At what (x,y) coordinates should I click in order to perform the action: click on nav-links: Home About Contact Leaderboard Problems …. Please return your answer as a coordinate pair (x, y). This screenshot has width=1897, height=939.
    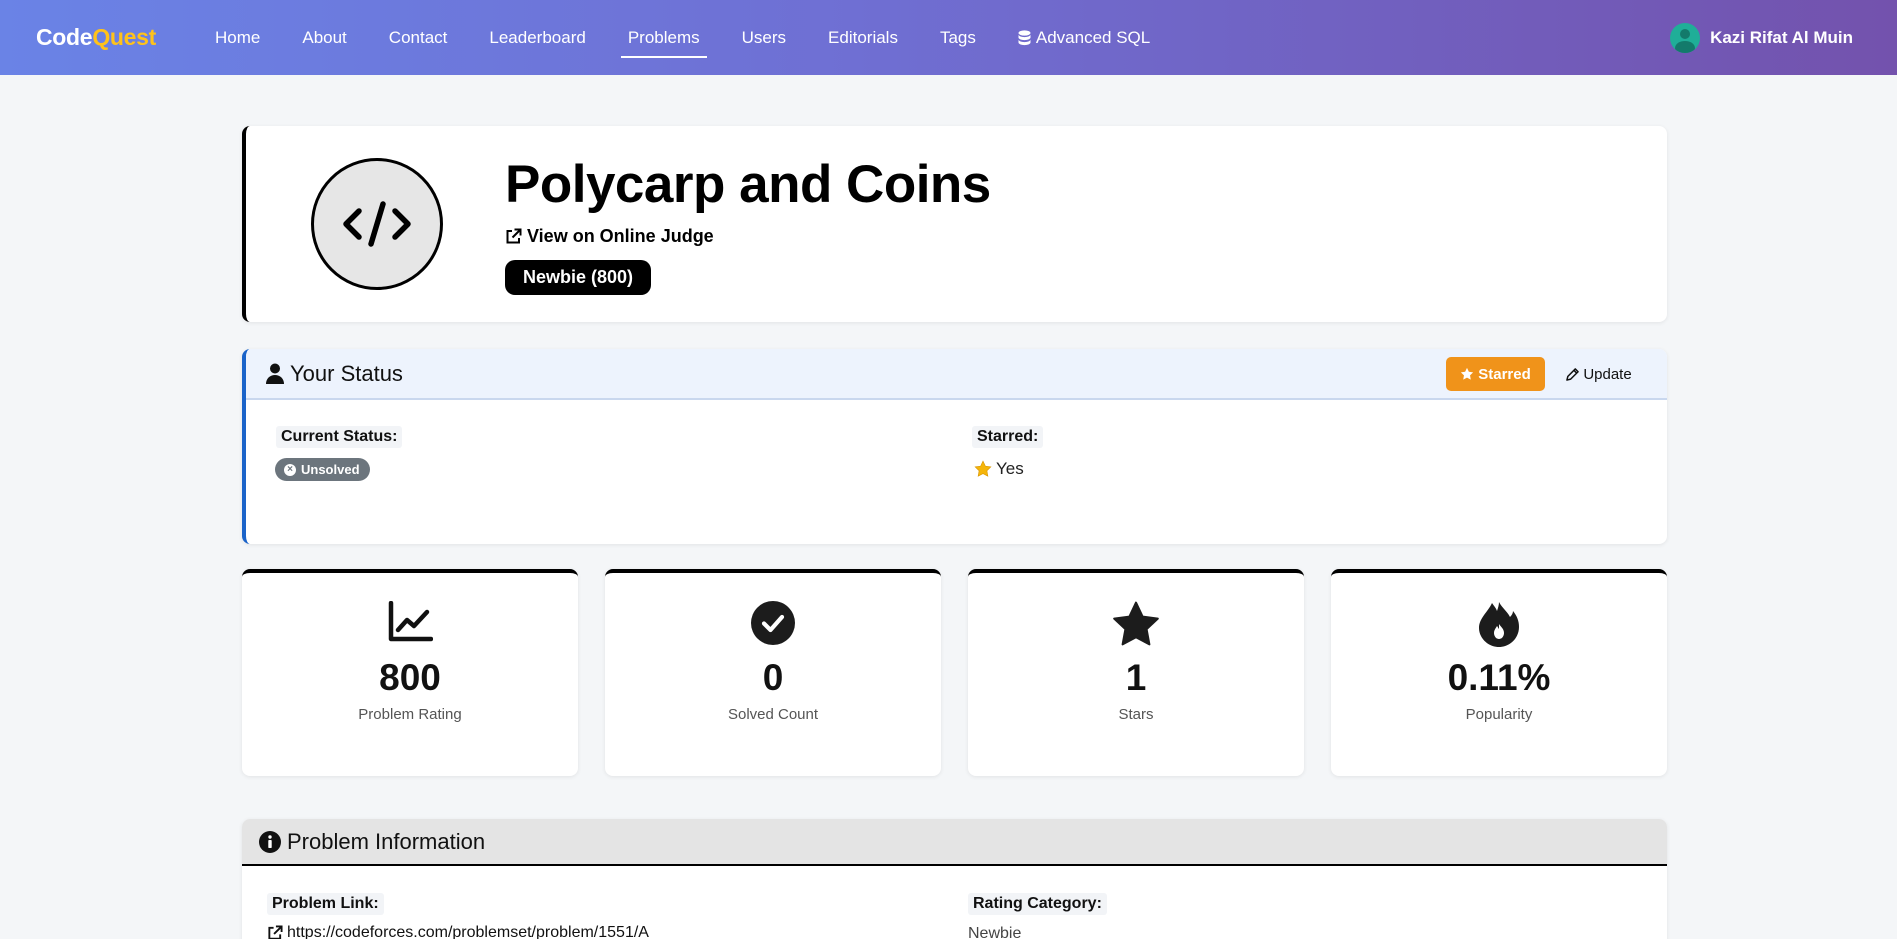
    Looking at the image, I should click on (682, 37).